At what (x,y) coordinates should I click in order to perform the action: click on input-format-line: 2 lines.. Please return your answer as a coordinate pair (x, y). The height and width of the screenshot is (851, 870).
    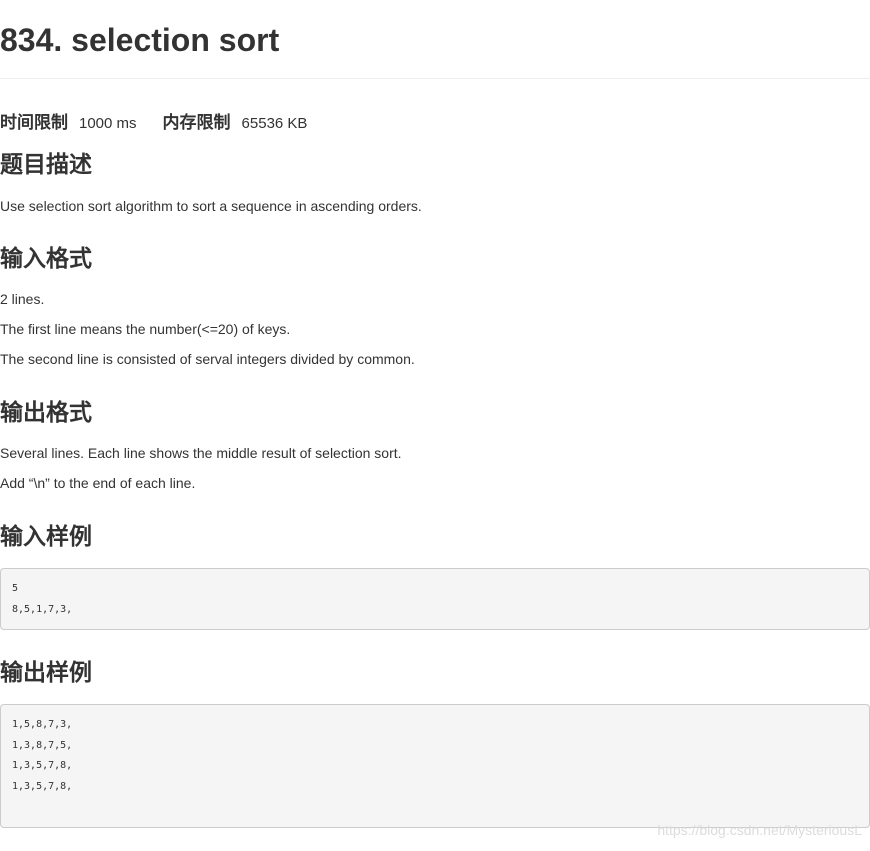
    Looking at the image, I should click on (22, 299).